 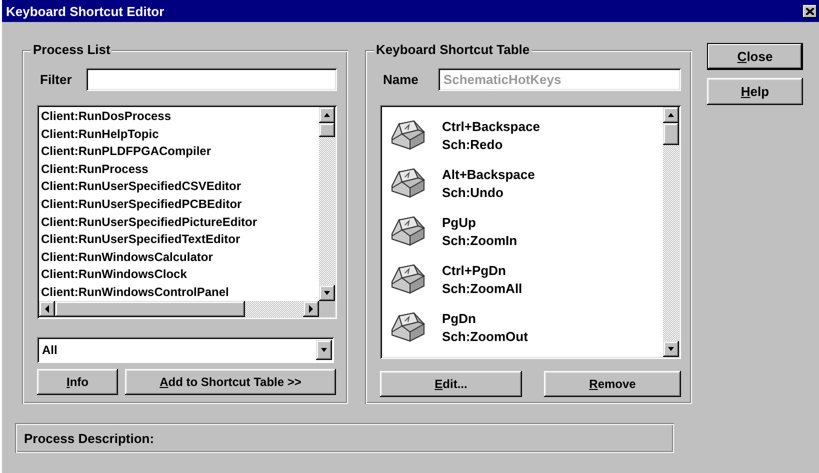 I want to click on close-icon, so click(x=810, y=11).